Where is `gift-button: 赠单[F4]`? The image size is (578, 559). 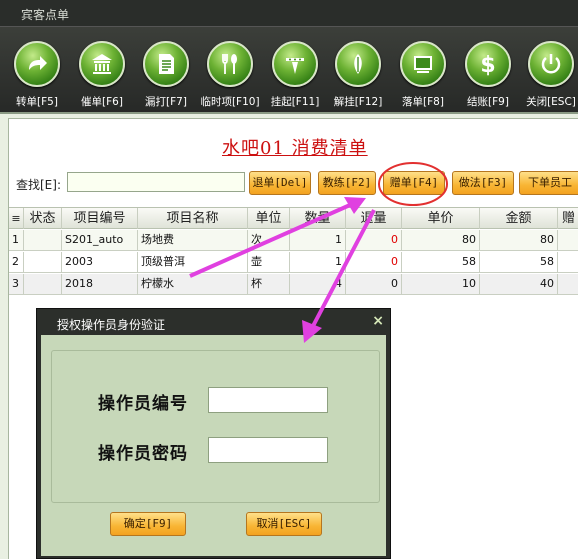
gift-button: 赠单[F4] is located at coordinates (414, 183).